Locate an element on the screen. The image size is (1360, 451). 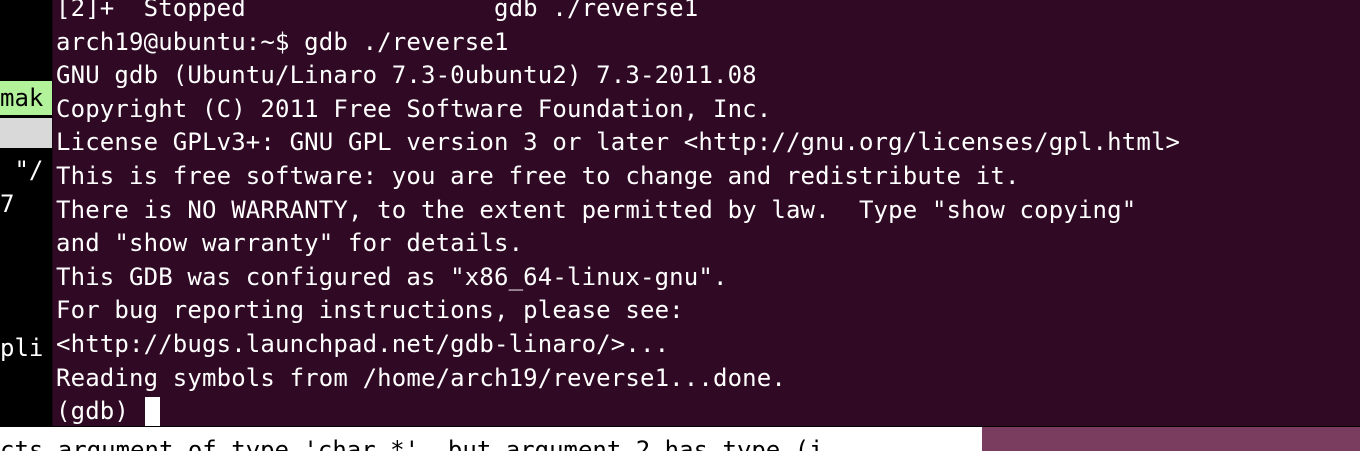
terminal-line: and "show warranty" for details. is located at coordinates (290, 243).